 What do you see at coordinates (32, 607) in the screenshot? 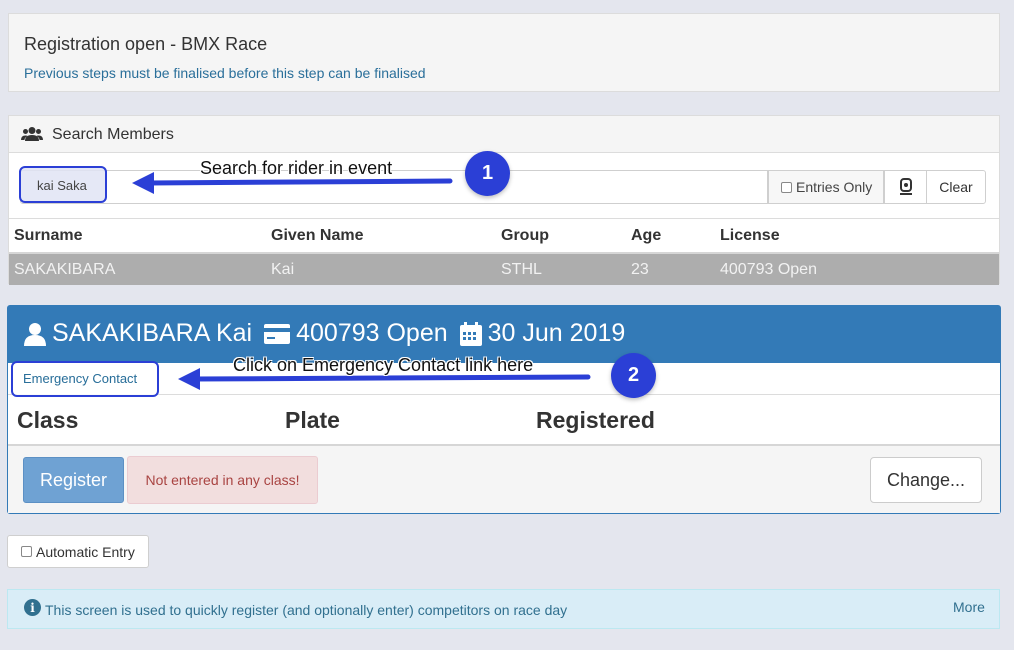
I see `info-icon: i` at bounding box center [32, 607].